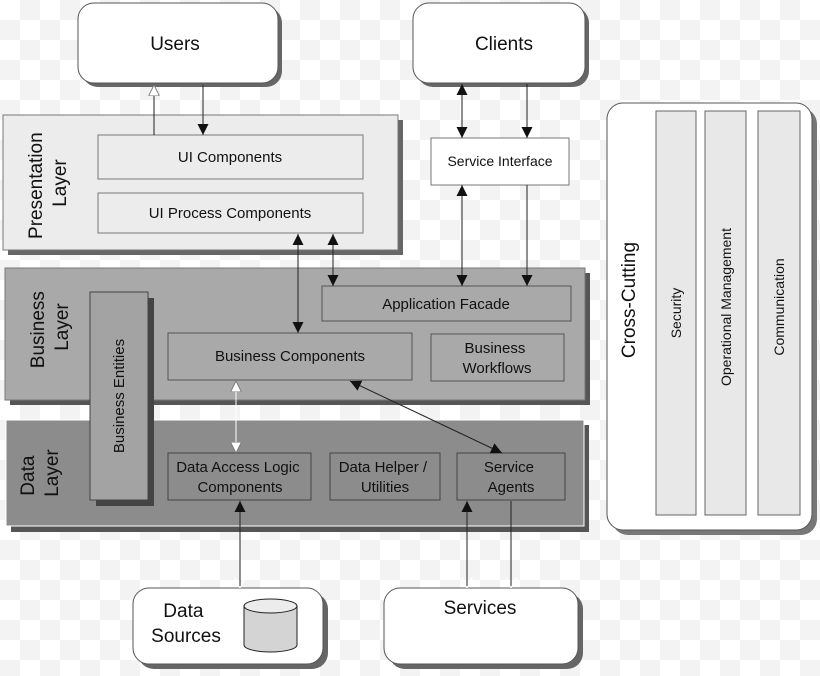  I want to click on business-entities-label: Business Entities, so click(119, 396).